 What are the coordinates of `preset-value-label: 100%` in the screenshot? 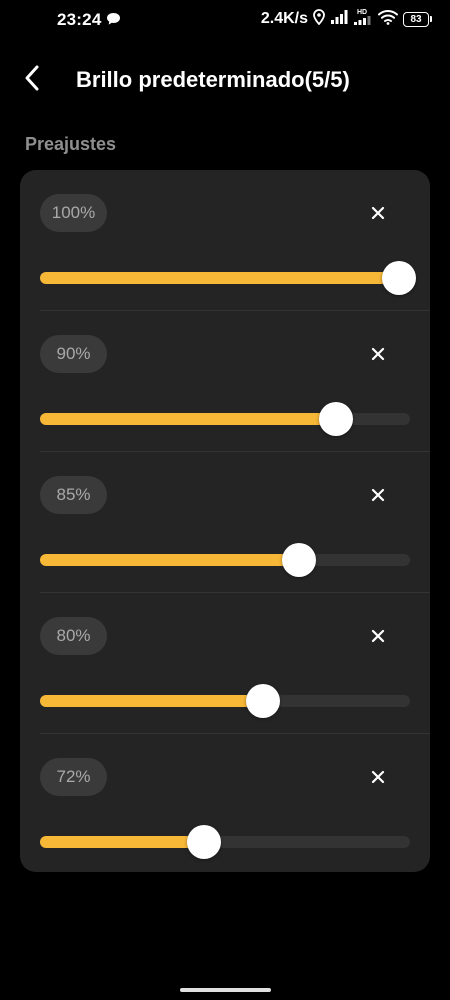 It's located at (73, 212).